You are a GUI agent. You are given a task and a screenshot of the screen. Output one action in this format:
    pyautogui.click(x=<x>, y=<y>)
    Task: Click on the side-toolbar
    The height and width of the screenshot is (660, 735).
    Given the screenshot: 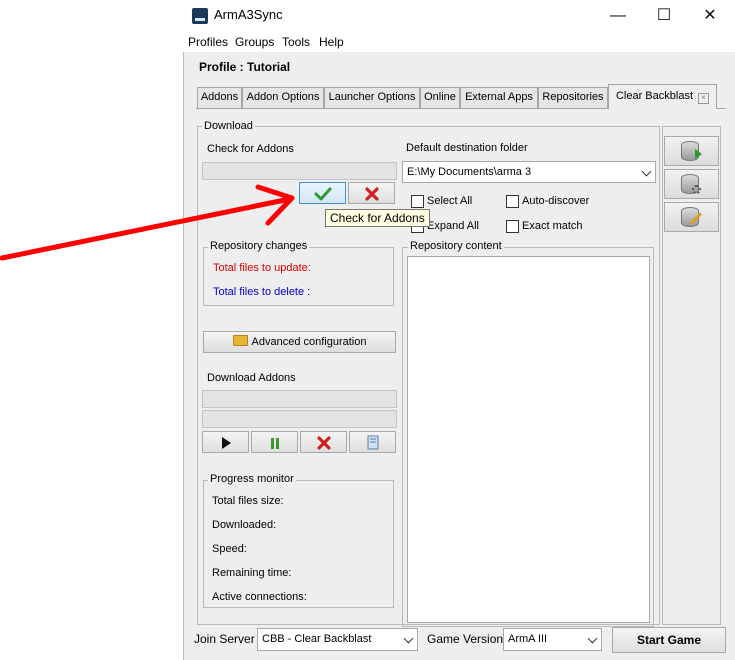 What is the action you would take?
    pyautogui.click(x=691, y=375)
    